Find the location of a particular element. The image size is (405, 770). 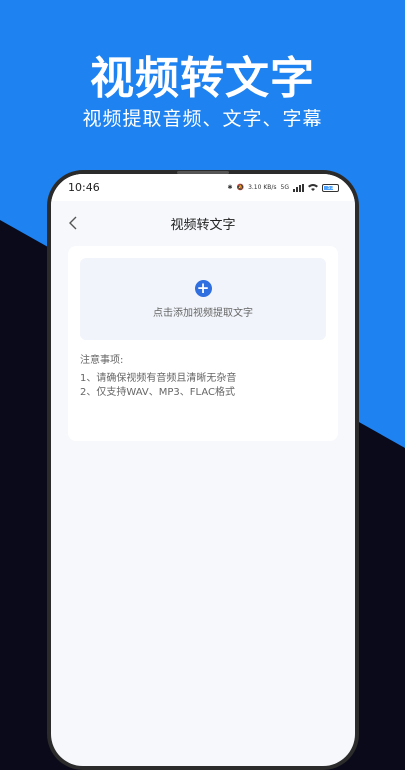

page-title: 视频转文字 is located at coordinates (203, 225).